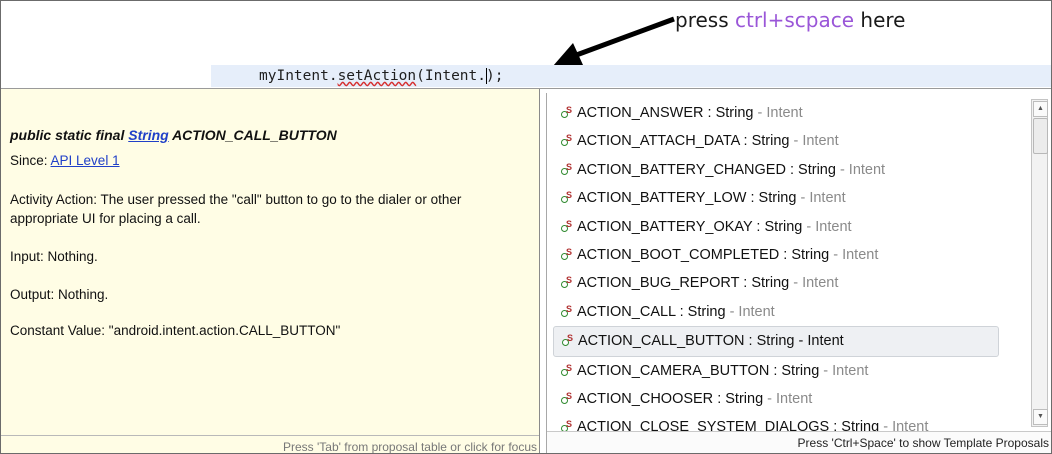 The height and width of the screenshot is (454, 1052). Describe the element at coordinates (495, 76) in the screenshot. I see `code-end: );` at that location.